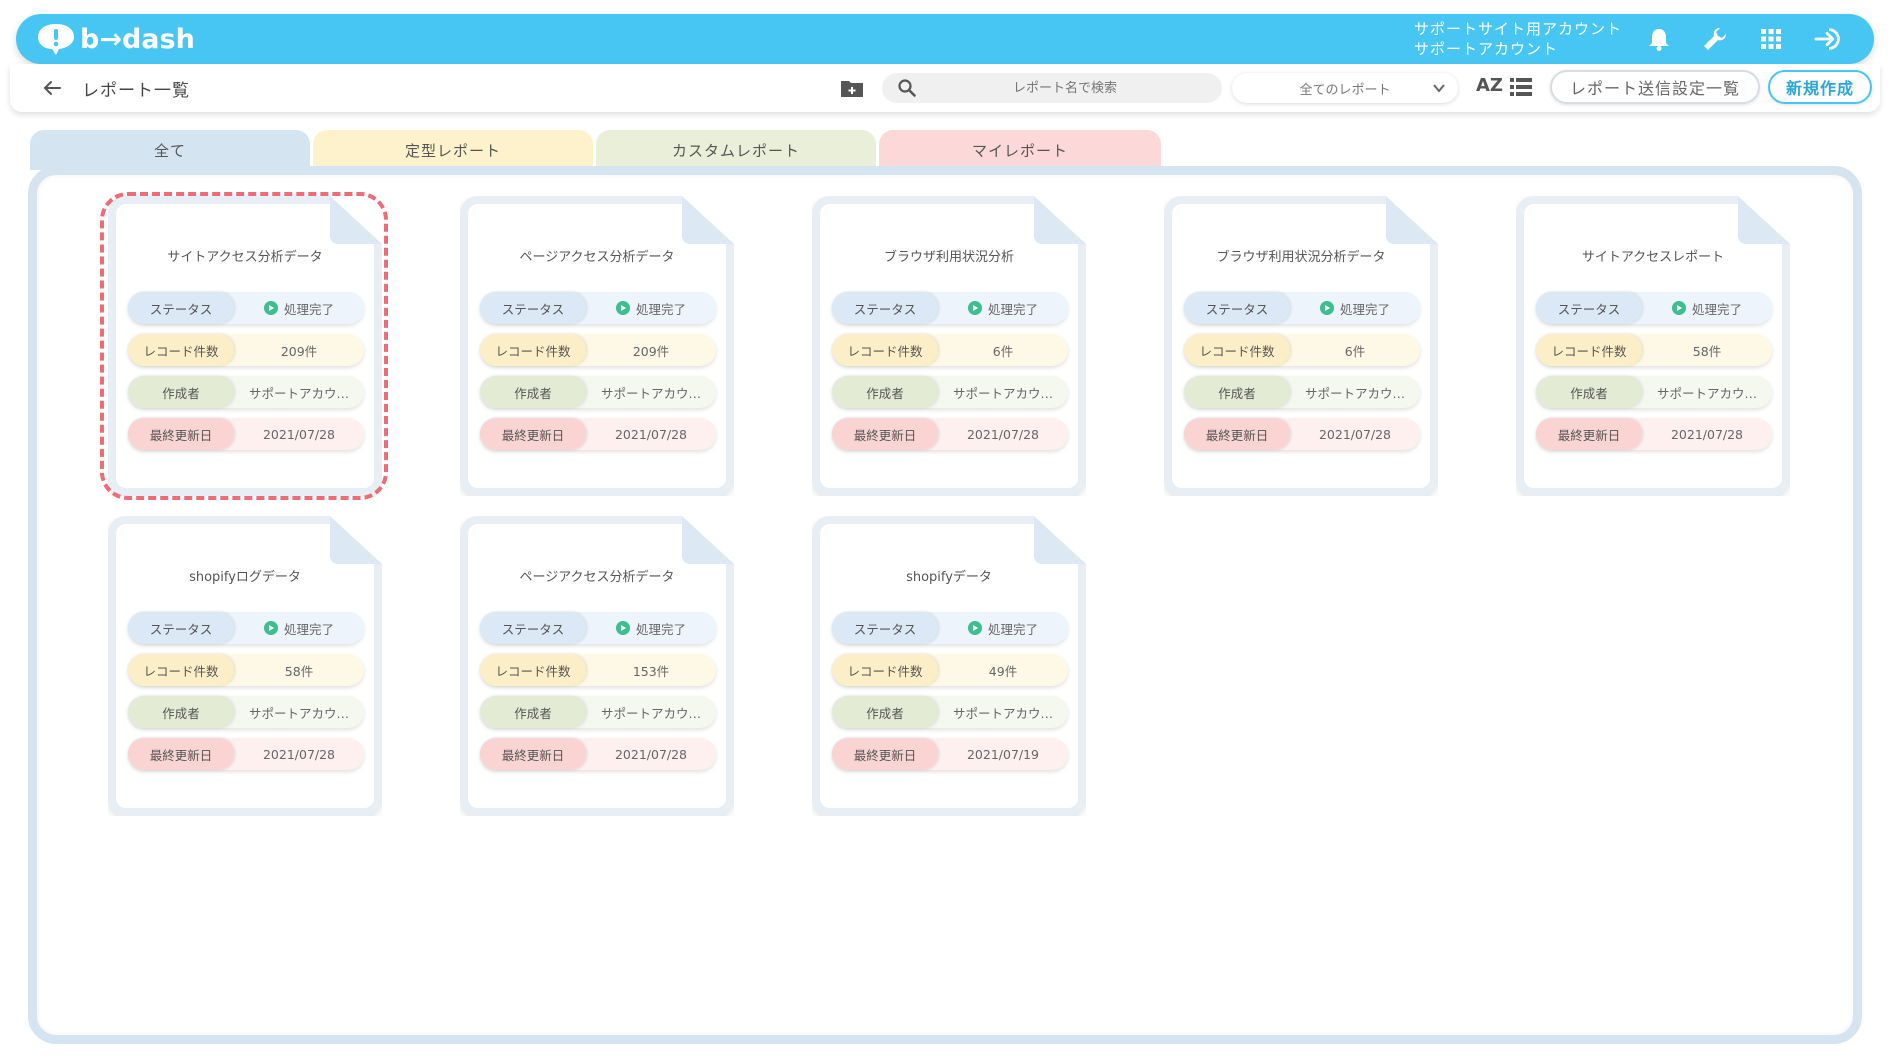  Describe the element at coordinates (1020, 150) in the screenshot. I see `tab-my-report: マイレポート` at that location.